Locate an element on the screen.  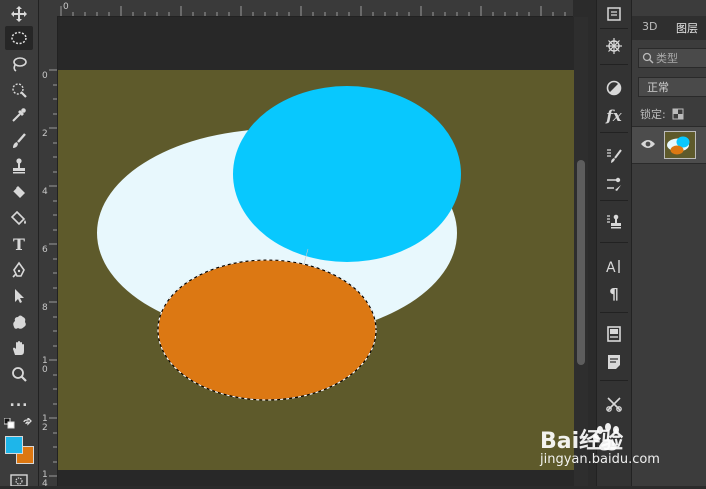
paragraph-button: ¶ is located at coordinates (614, 294).